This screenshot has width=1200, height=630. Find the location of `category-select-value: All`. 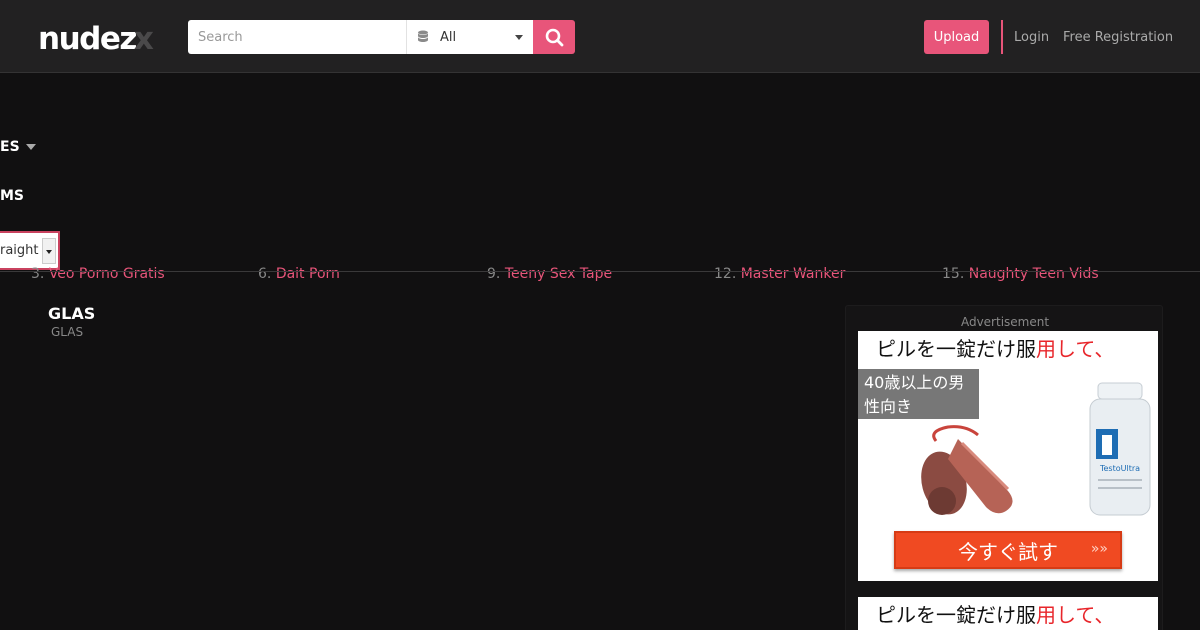

category-select-value: All is located at coordinates (448, 37).